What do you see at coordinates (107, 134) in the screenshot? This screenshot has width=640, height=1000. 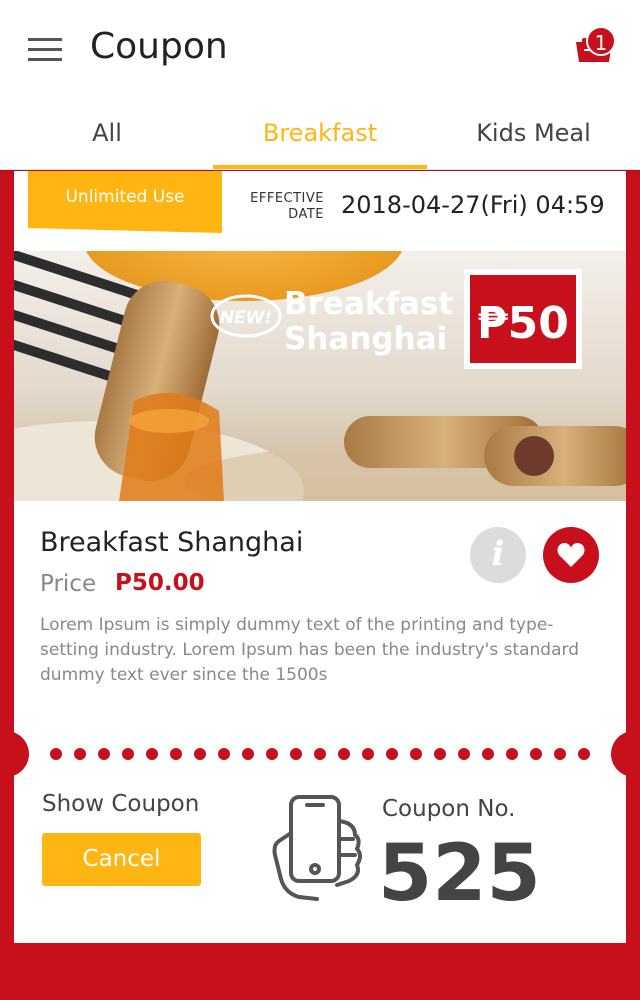 I see `tab-all: All` at bounding box center [107, 134].